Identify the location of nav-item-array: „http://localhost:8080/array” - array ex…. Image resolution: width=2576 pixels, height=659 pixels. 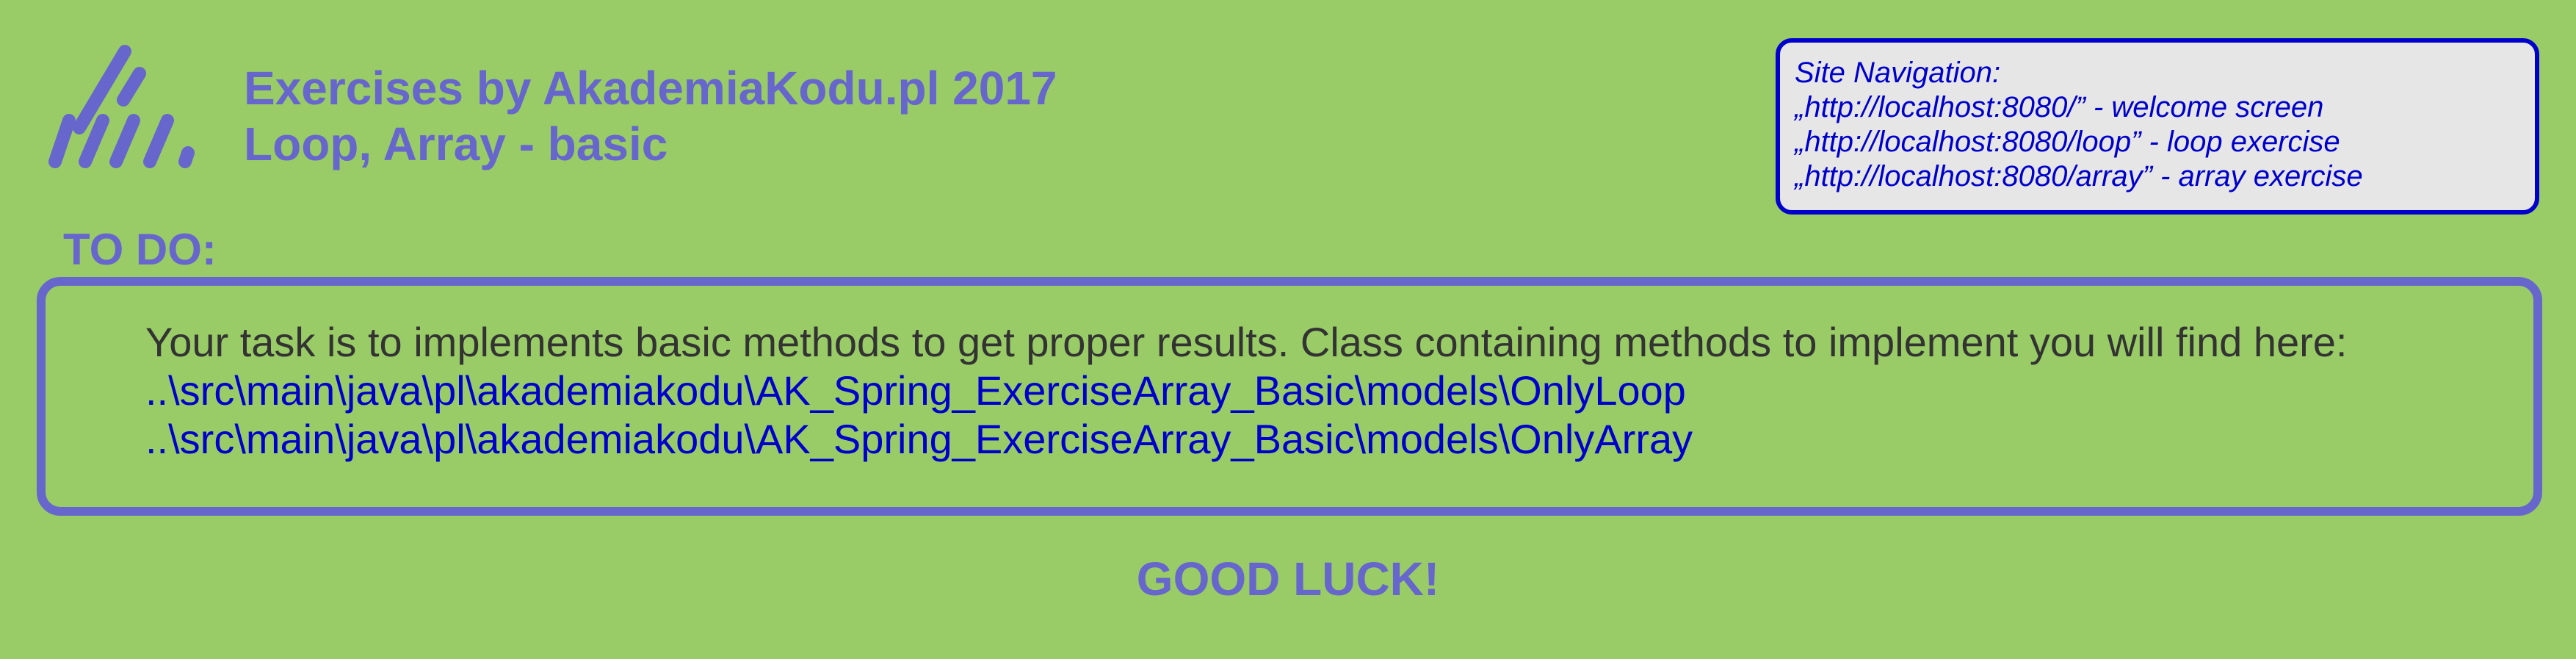
(2079, 176).